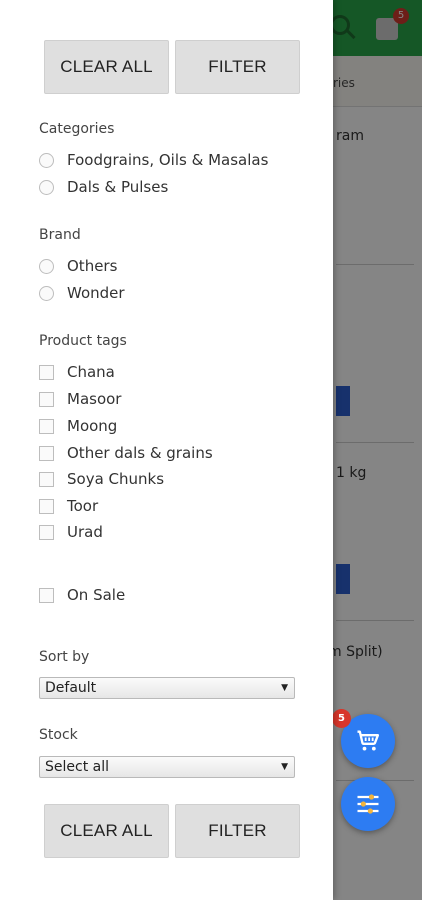 Image resolution: width=422 pixels, height=900 pixels. I want to click on on-sale-option: On Sale, so click(82, 595).